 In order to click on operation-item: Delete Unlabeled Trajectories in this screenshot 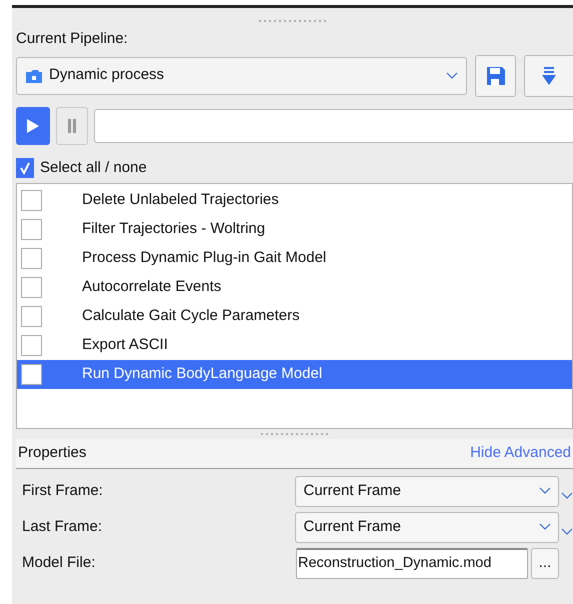, I will do `click(294, 200)`.